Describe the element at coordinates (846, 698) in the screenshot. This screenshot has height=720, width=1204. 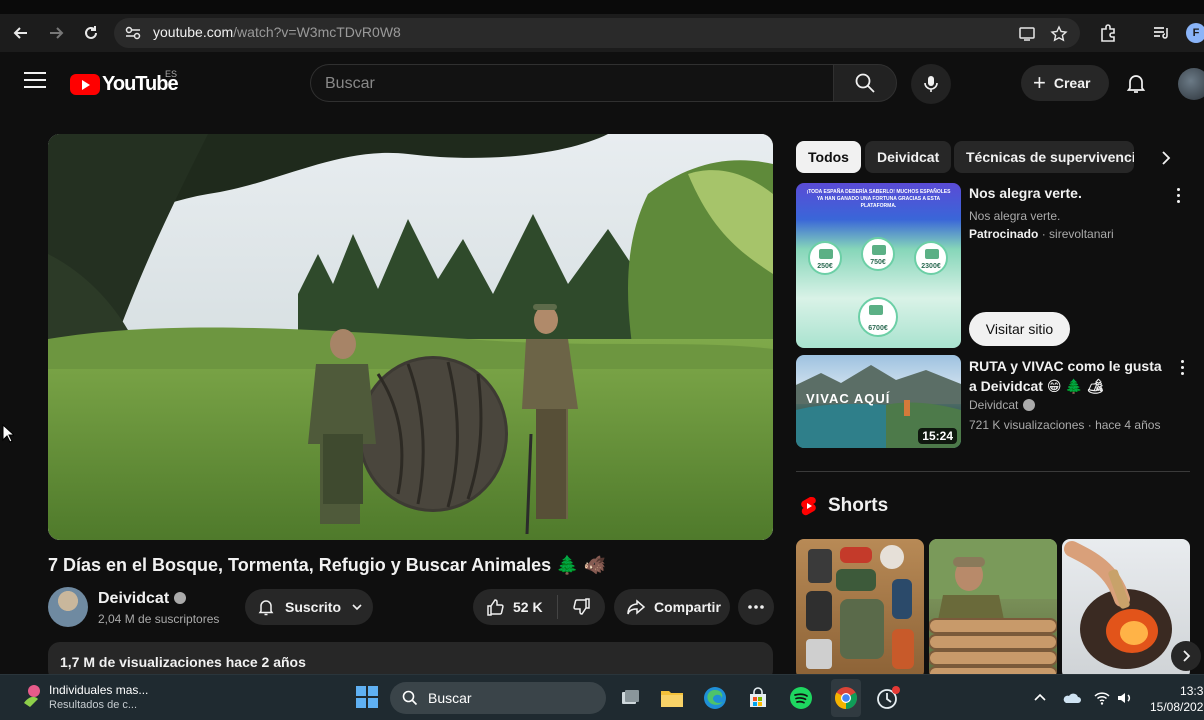
I see `chrome-icon` at that location.